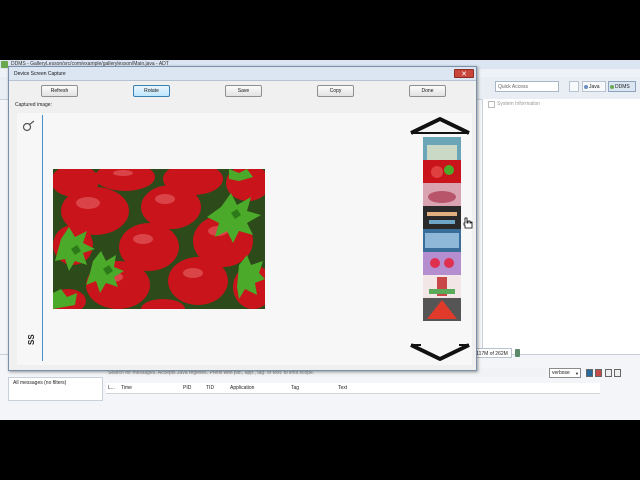  What do you see at coordinates (126, 388) in the screenshot?
I see `column-time: Time` at bounding box center [126, 388].